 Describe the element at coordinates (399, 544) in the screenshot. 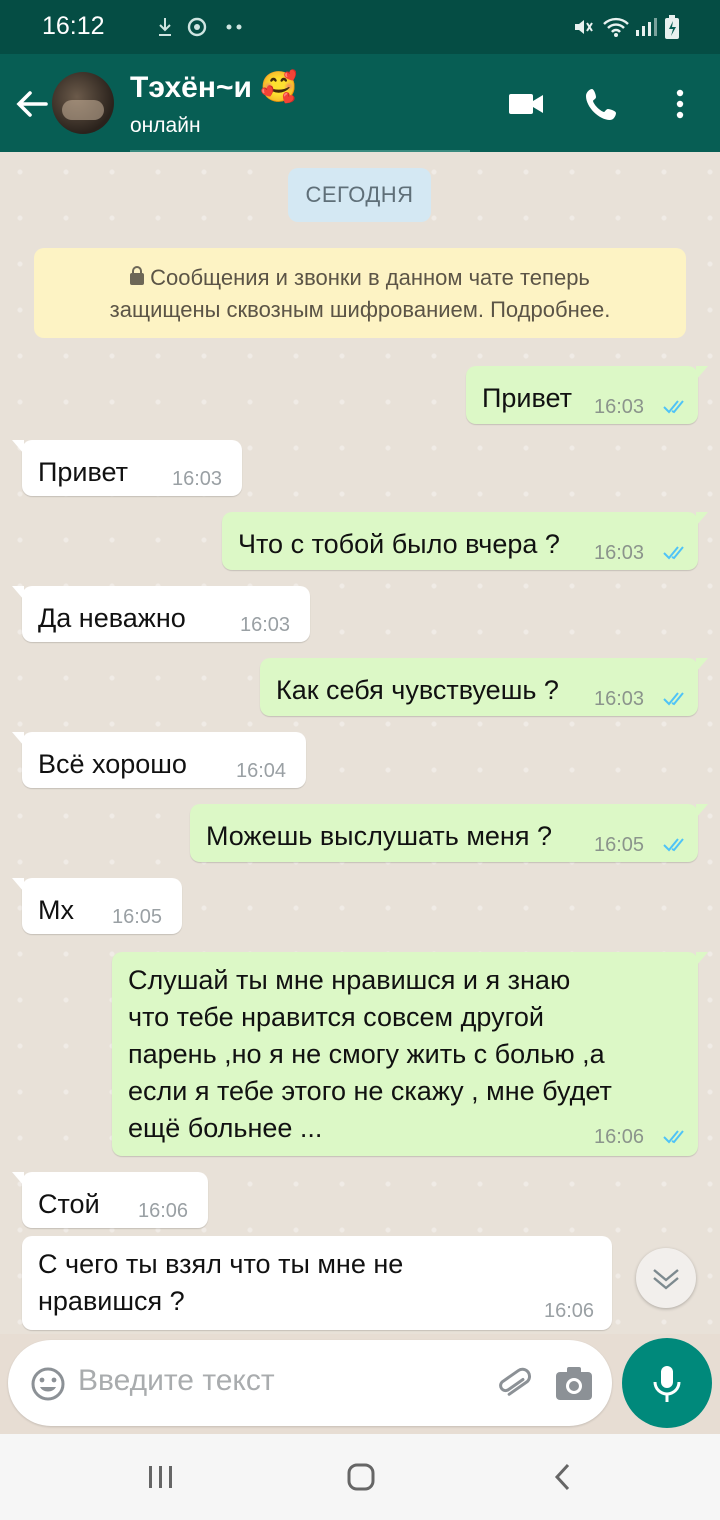

I see `message-text: Что с тобой было вчера ?` at that location.